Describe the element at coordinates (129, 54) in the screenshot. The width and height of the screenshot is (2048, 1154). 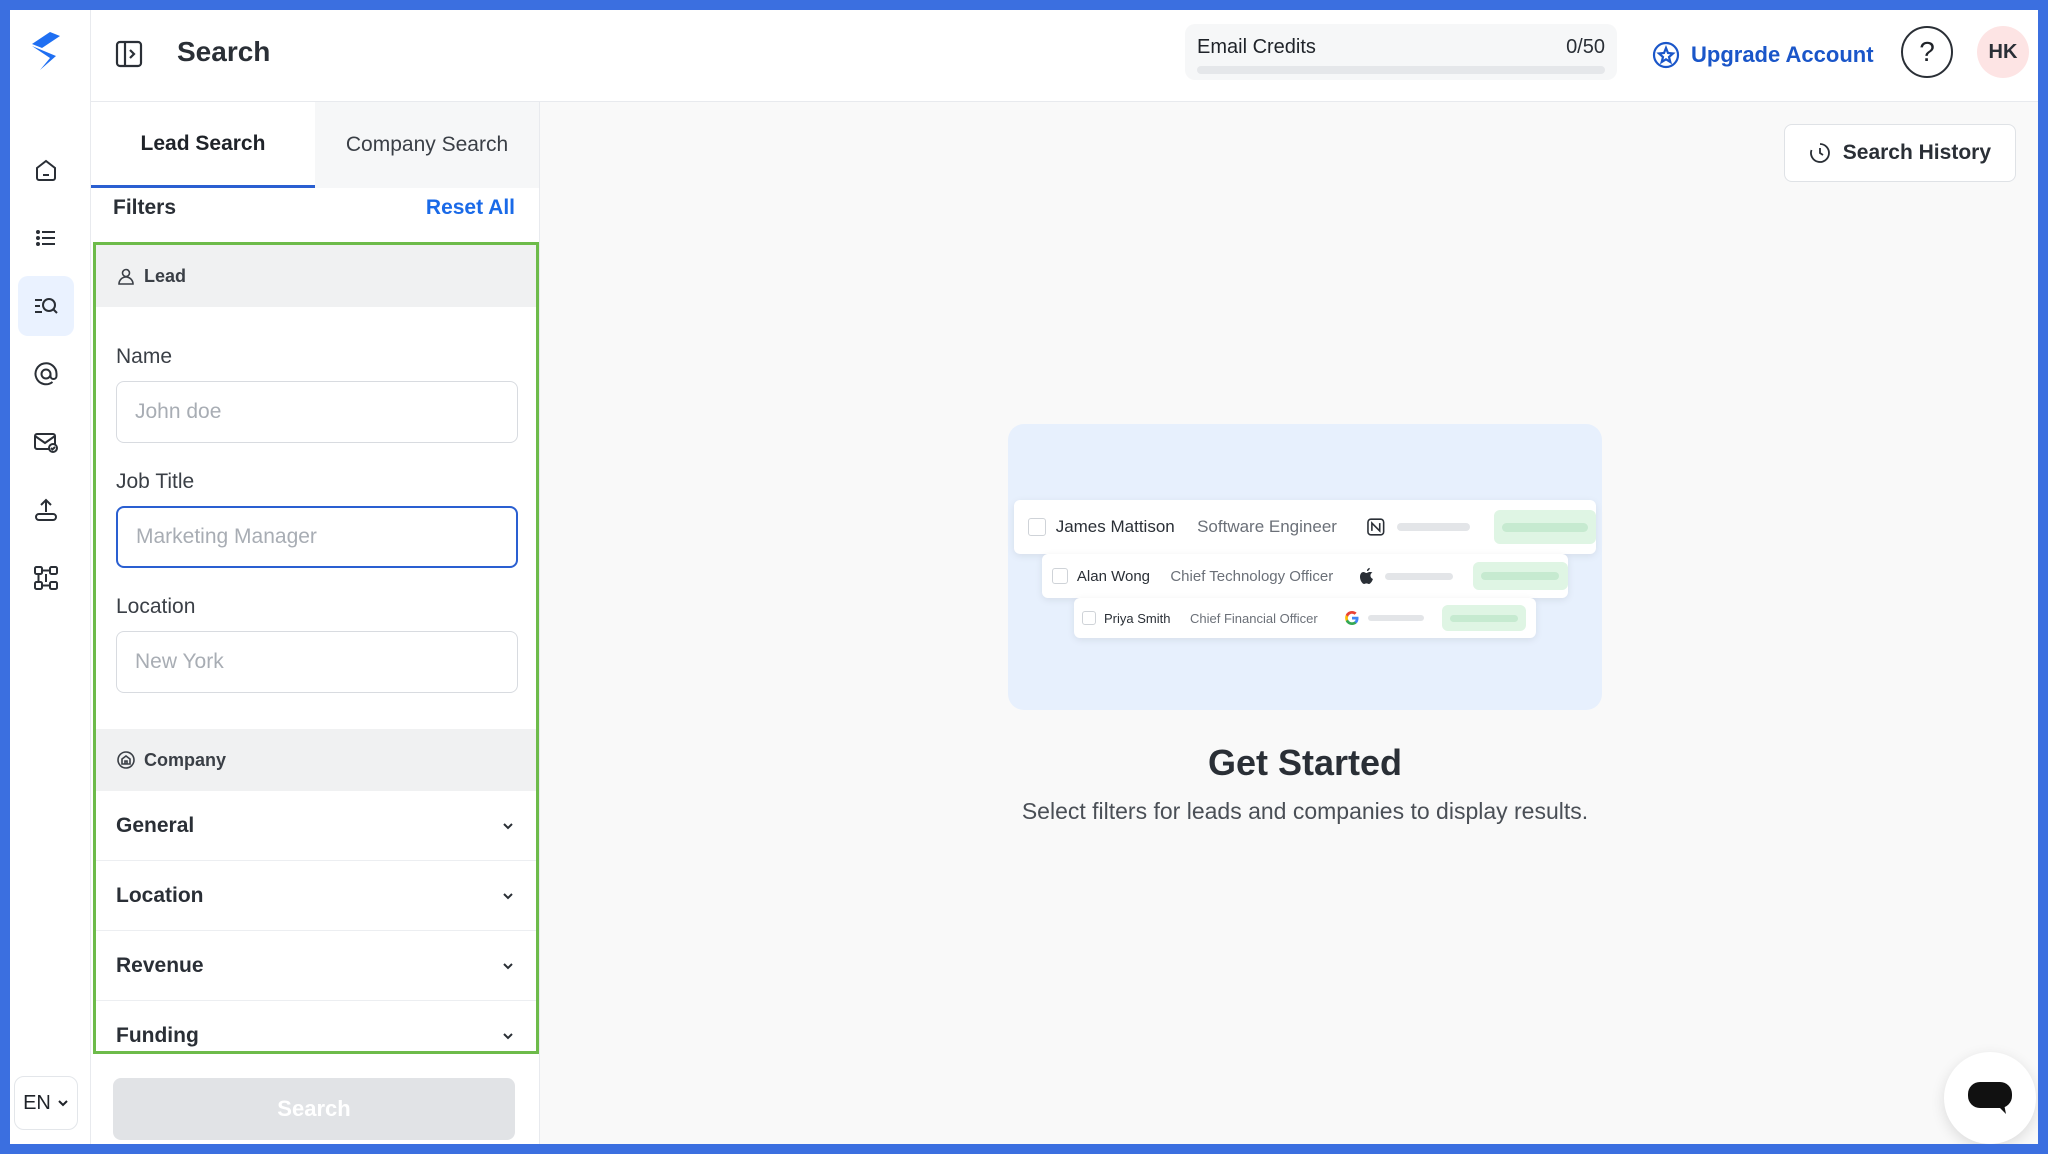
I see `sidebar-toggle-icon` at that location.